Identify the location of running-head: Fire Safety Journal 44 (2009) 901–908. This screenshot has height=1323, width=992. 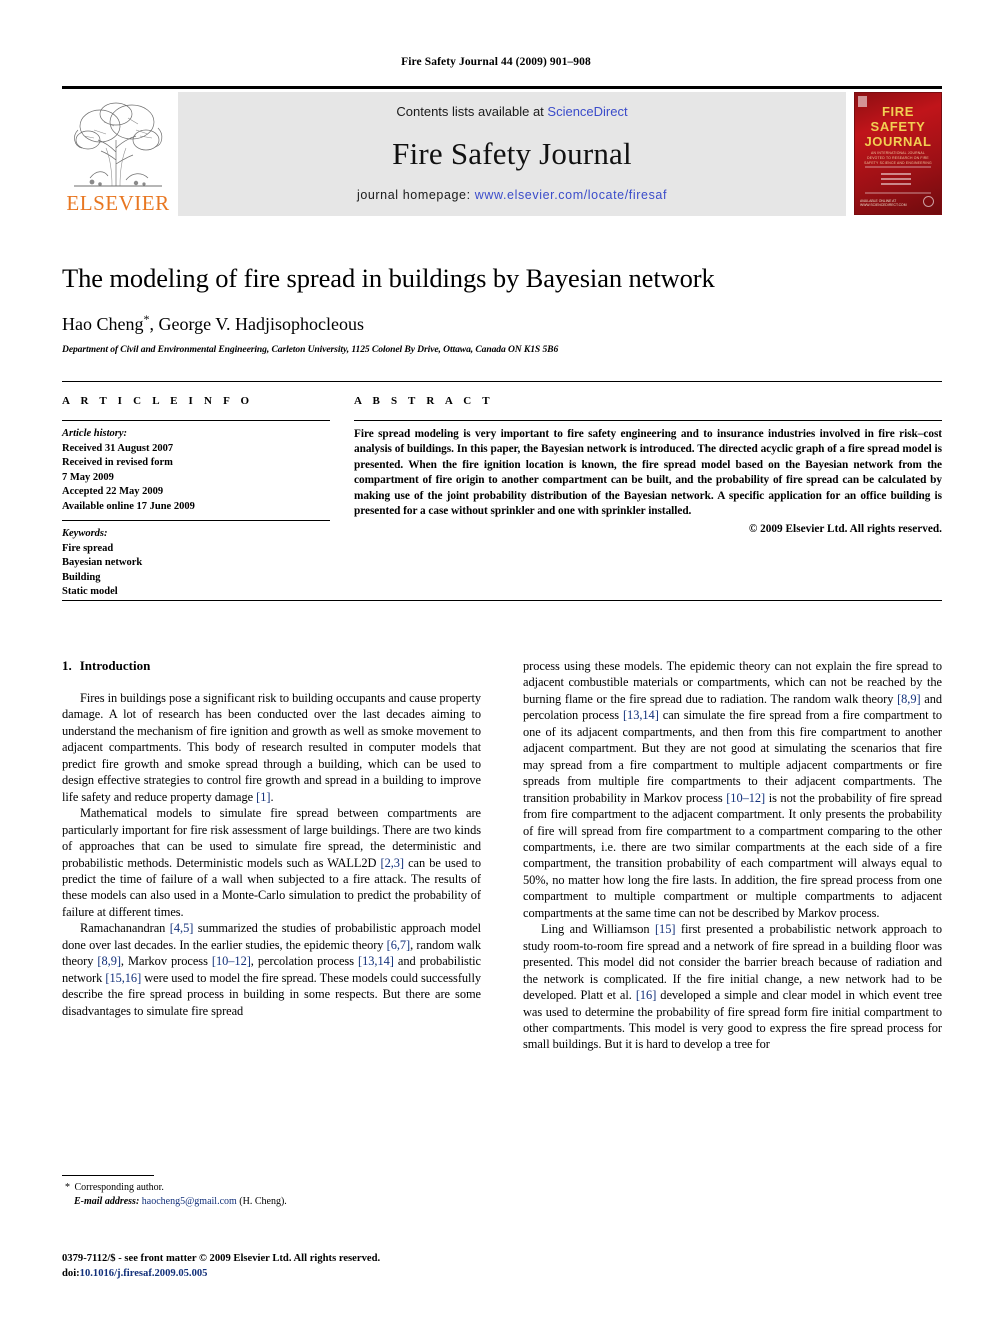
(496, 62).